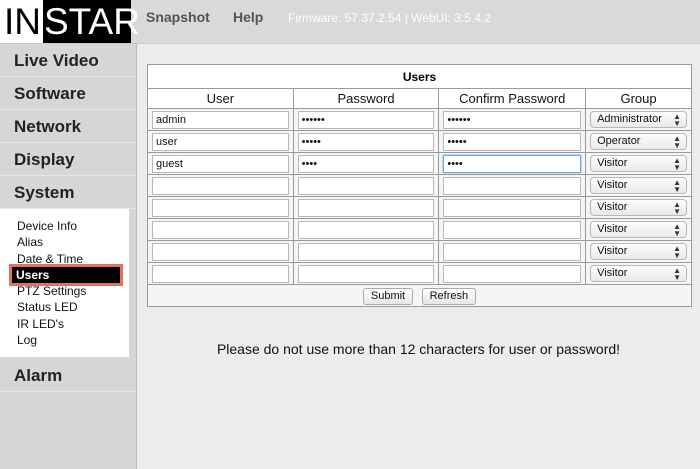 The width and height of the screenshot is (700, 469). Describe the element at coordinates (366, 163) in the screenshot. I see `password-input: ••••` at that location.